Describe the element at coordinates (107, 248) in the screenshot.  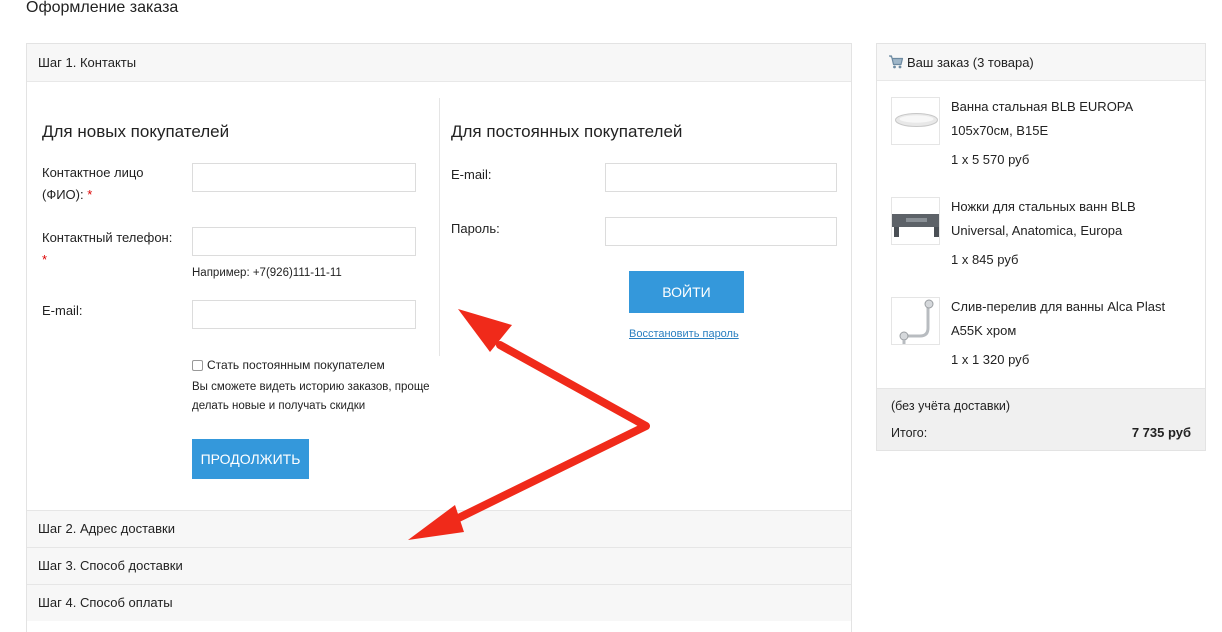
I see `phone-label: Контактный телефон: *` at that location.